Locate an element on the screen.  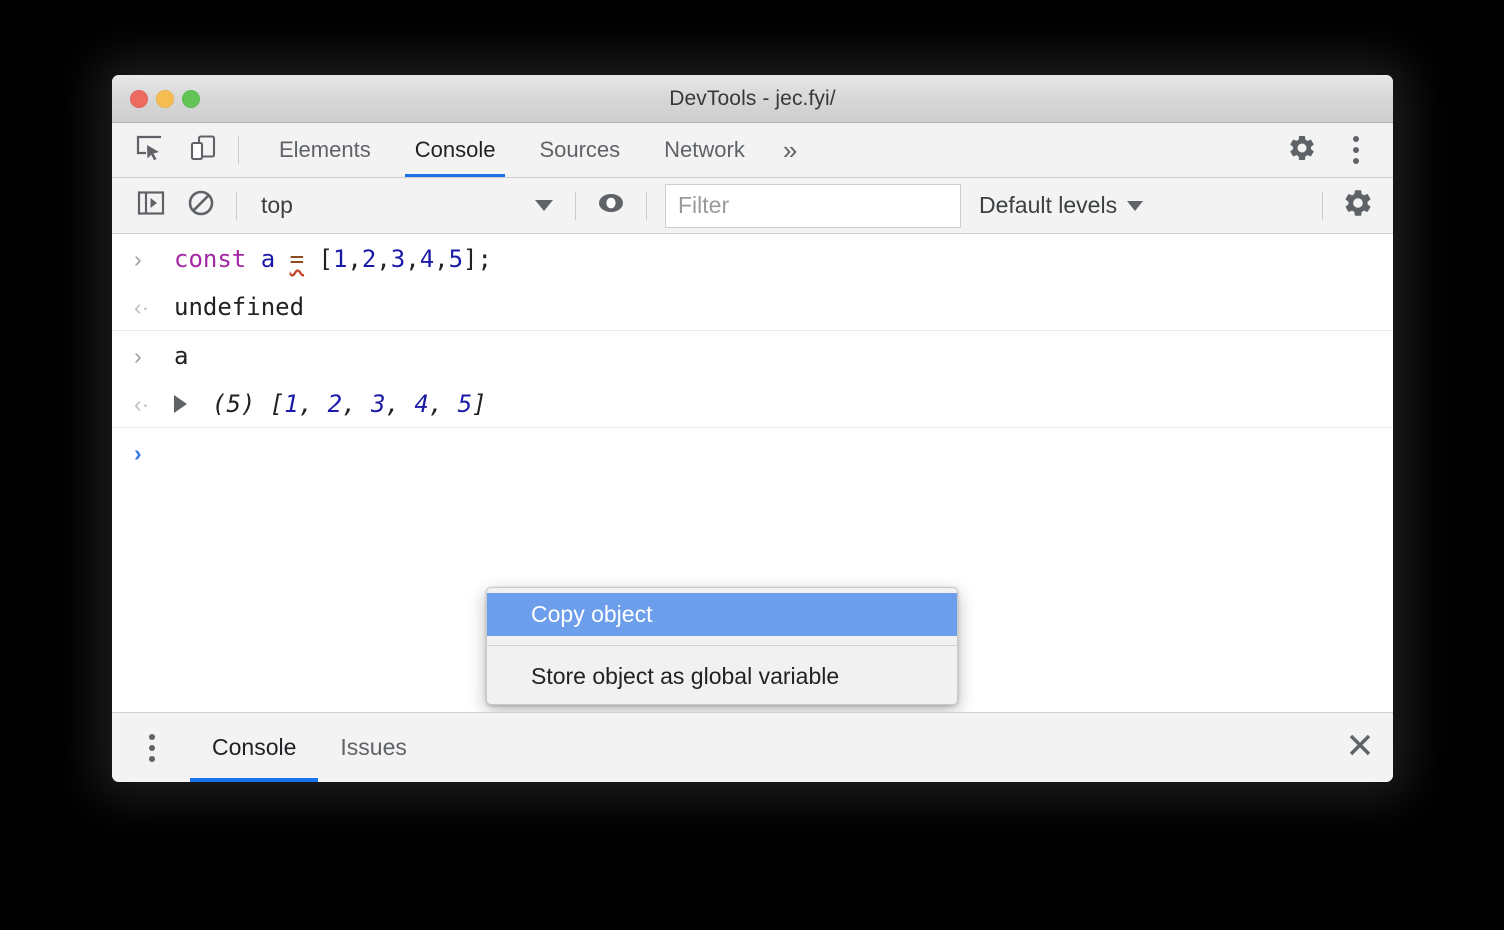
more-tabs-button: » is located at coordinates (790, 150).